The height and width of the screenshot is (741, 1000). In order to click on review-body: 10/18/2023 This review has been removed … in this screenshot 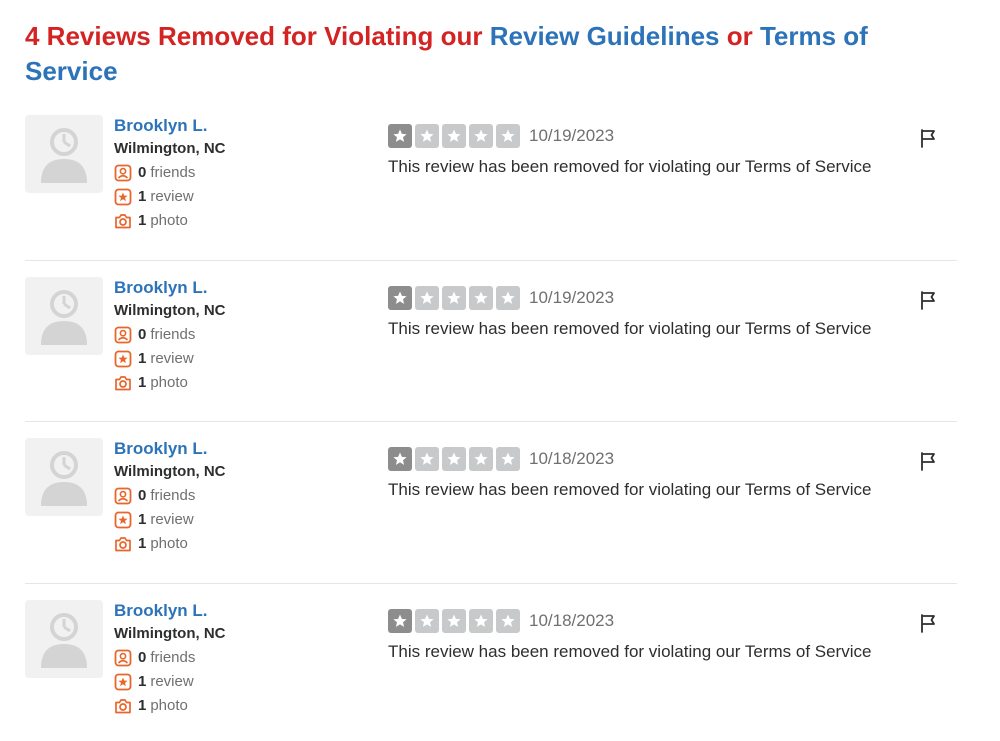, I will do `click(629, 473)`.